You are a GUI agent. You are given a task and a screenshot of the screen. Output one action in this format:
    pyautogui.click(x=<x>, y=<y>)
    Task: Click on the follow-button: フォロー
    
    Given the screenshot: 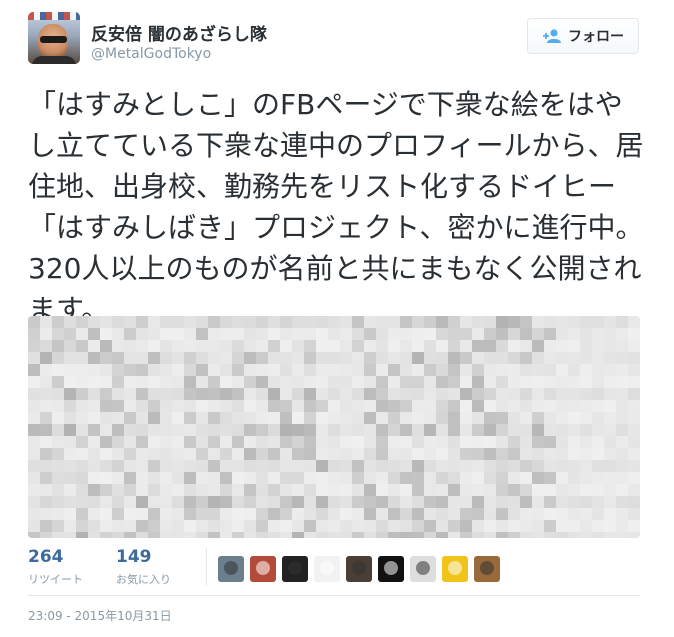 What is the action you would take?
    pyautogui.click(x=583, y=36)
    